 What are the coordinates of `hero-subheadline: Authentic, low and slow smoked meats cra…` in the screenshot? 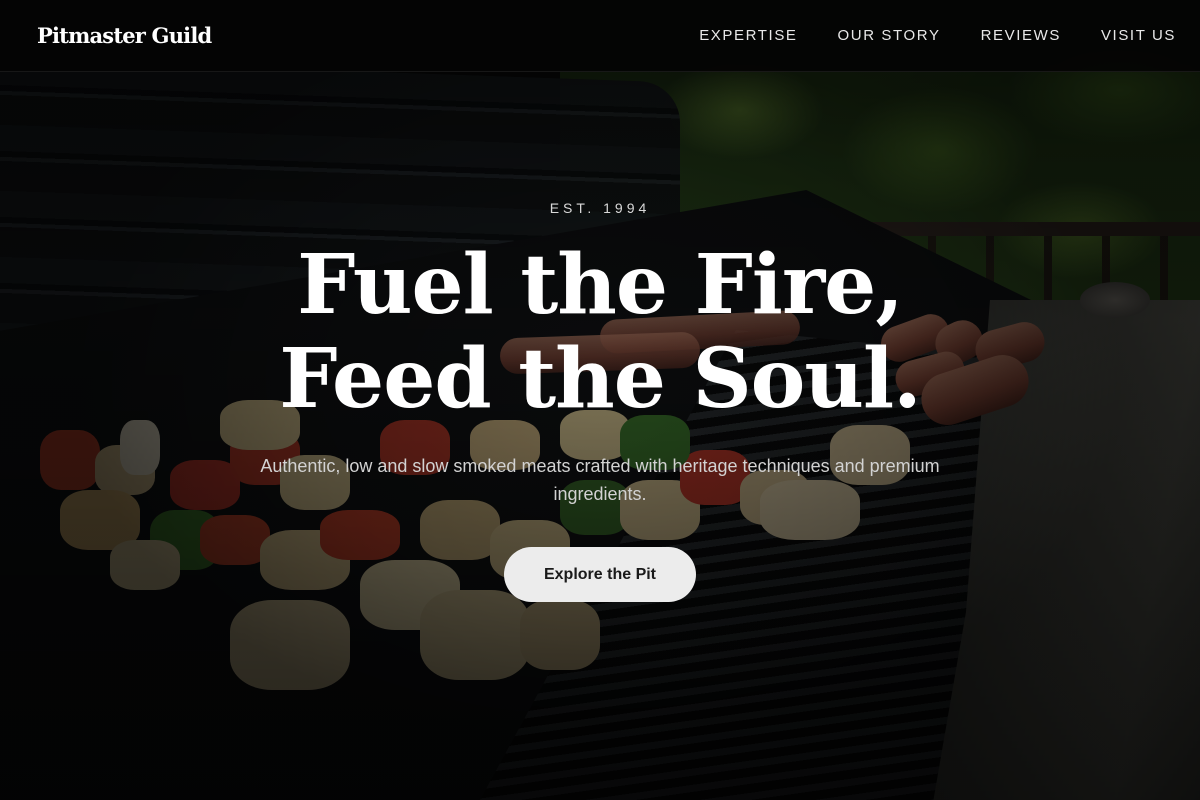 It's located at (600, 480).